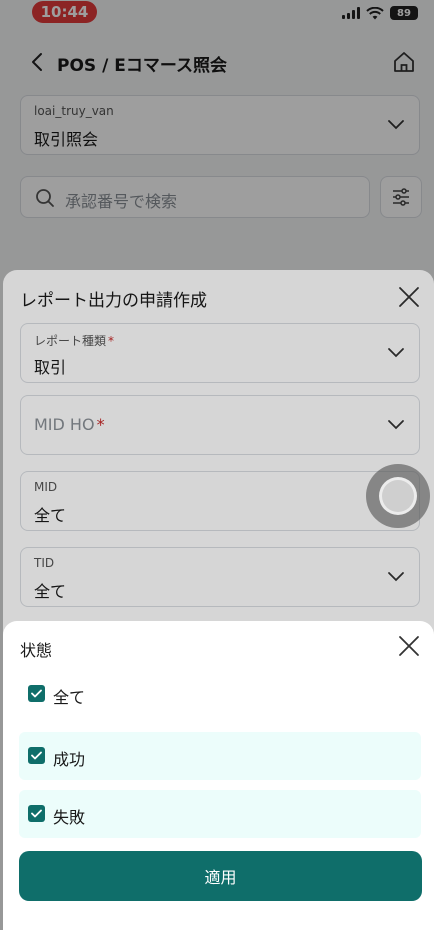 The width and height of the screenshot is (434, 930). Describe the element at coordinates (409, 646) in the screenshot. I see `close-icon` at that location.